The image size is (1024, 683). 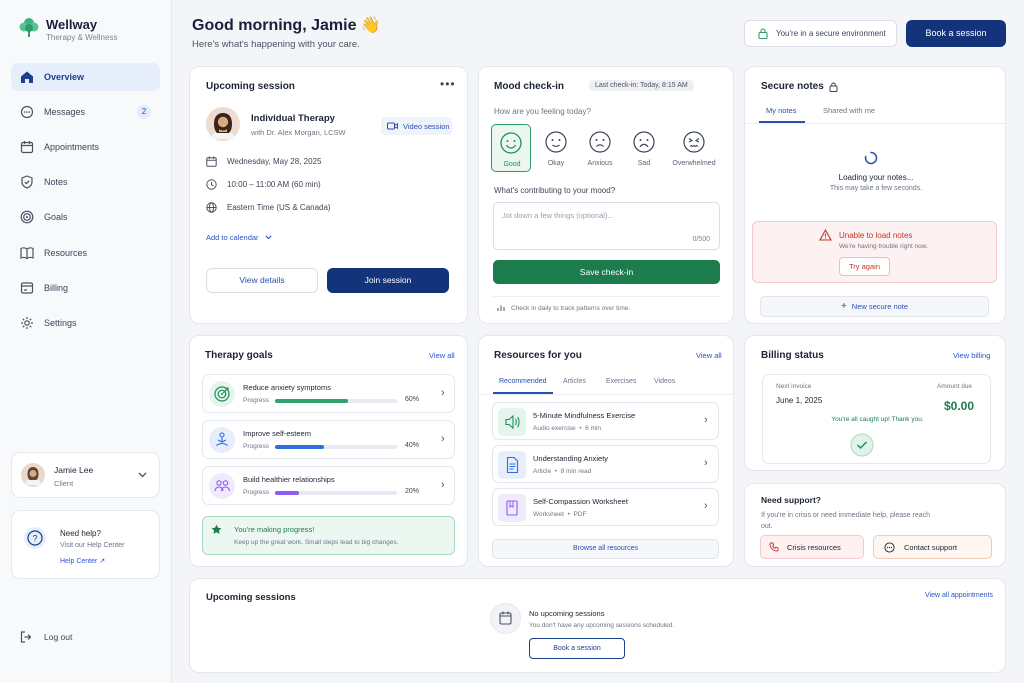 What do you see at coordinates (932, 547) in the screenshot?
I see `contact-support-button: Contact support` at bounding box center [932, 547].